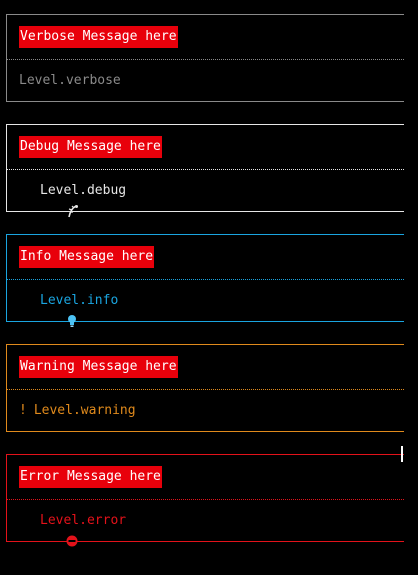 The image size is (418, 575). What do you see at coordinates (48, 201) in the screenshot?
I see `bug-icon` at bounding box center [48, 201].